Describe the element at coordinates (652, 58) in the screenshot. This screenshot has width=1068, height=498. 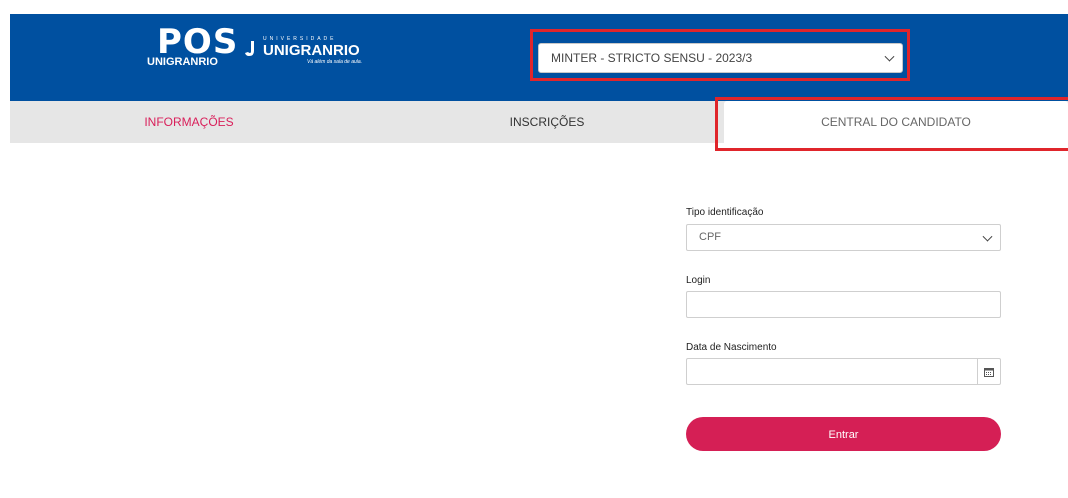
I see `program-select-value: MINTER - STRICTO SENSU - 2023/3` at that location.